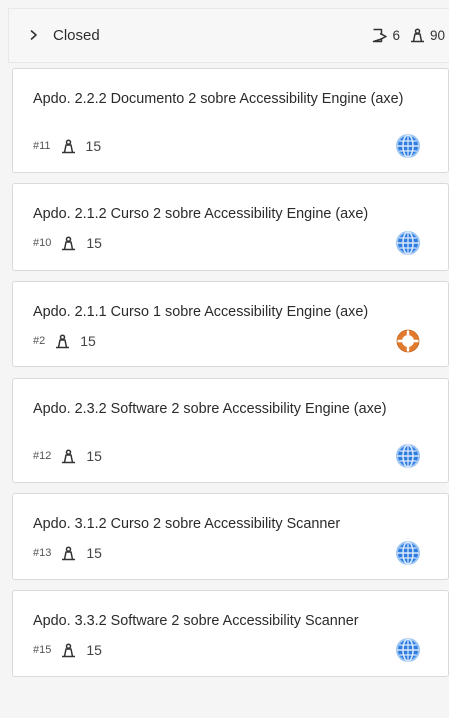  I want to click on card-meta: #15 15, so click(67, 650).